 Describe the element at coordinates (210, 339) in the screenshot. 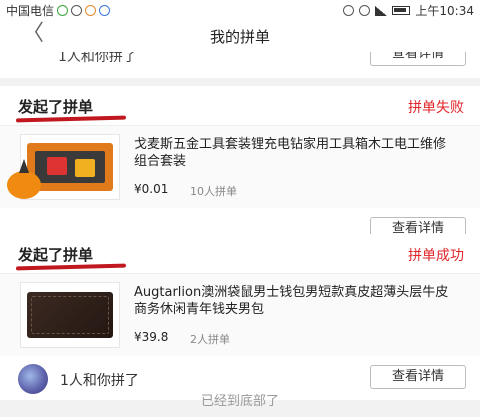

I see `group-size: 2人拼单` at that location.